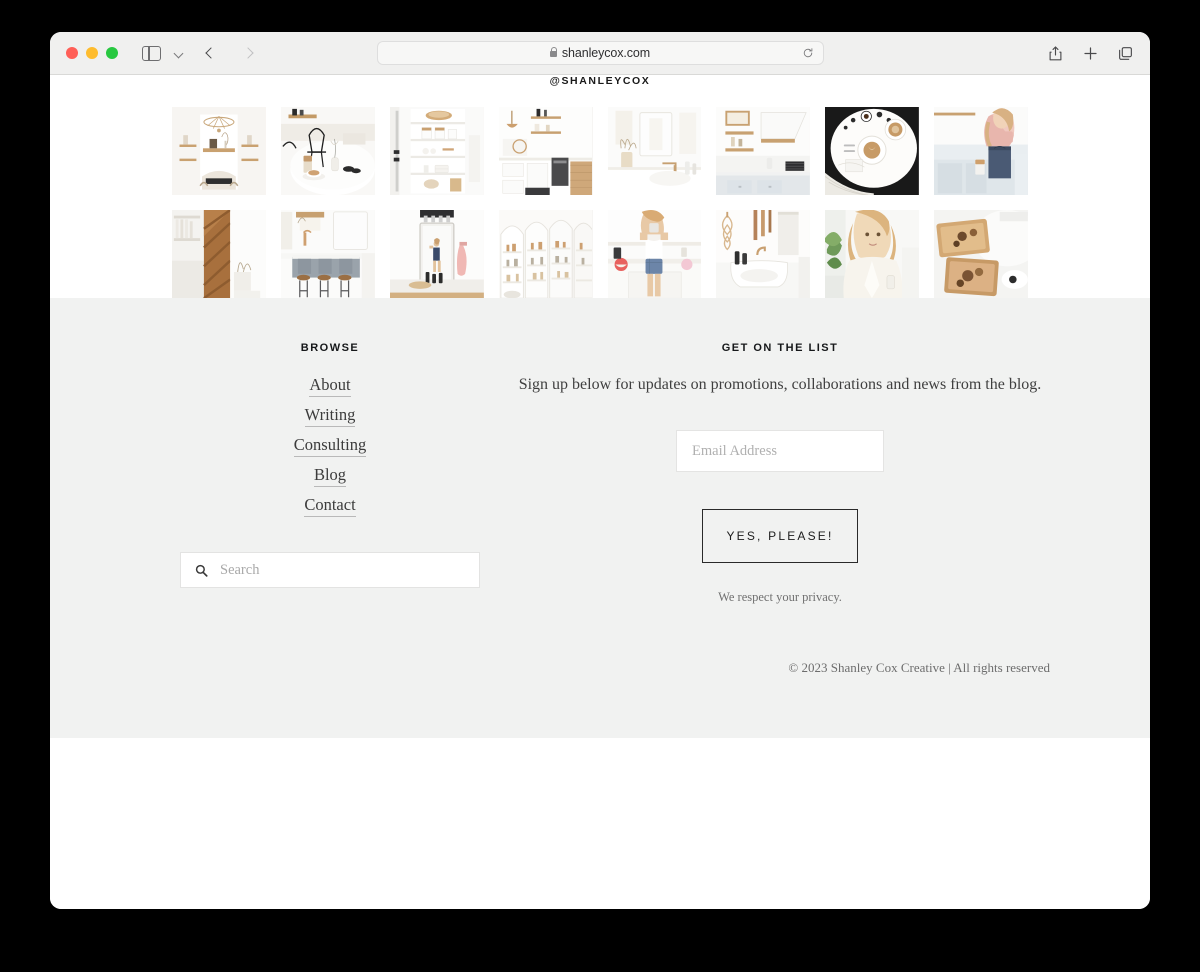  I want to click on toolbar-actions, so click(1090, 53).